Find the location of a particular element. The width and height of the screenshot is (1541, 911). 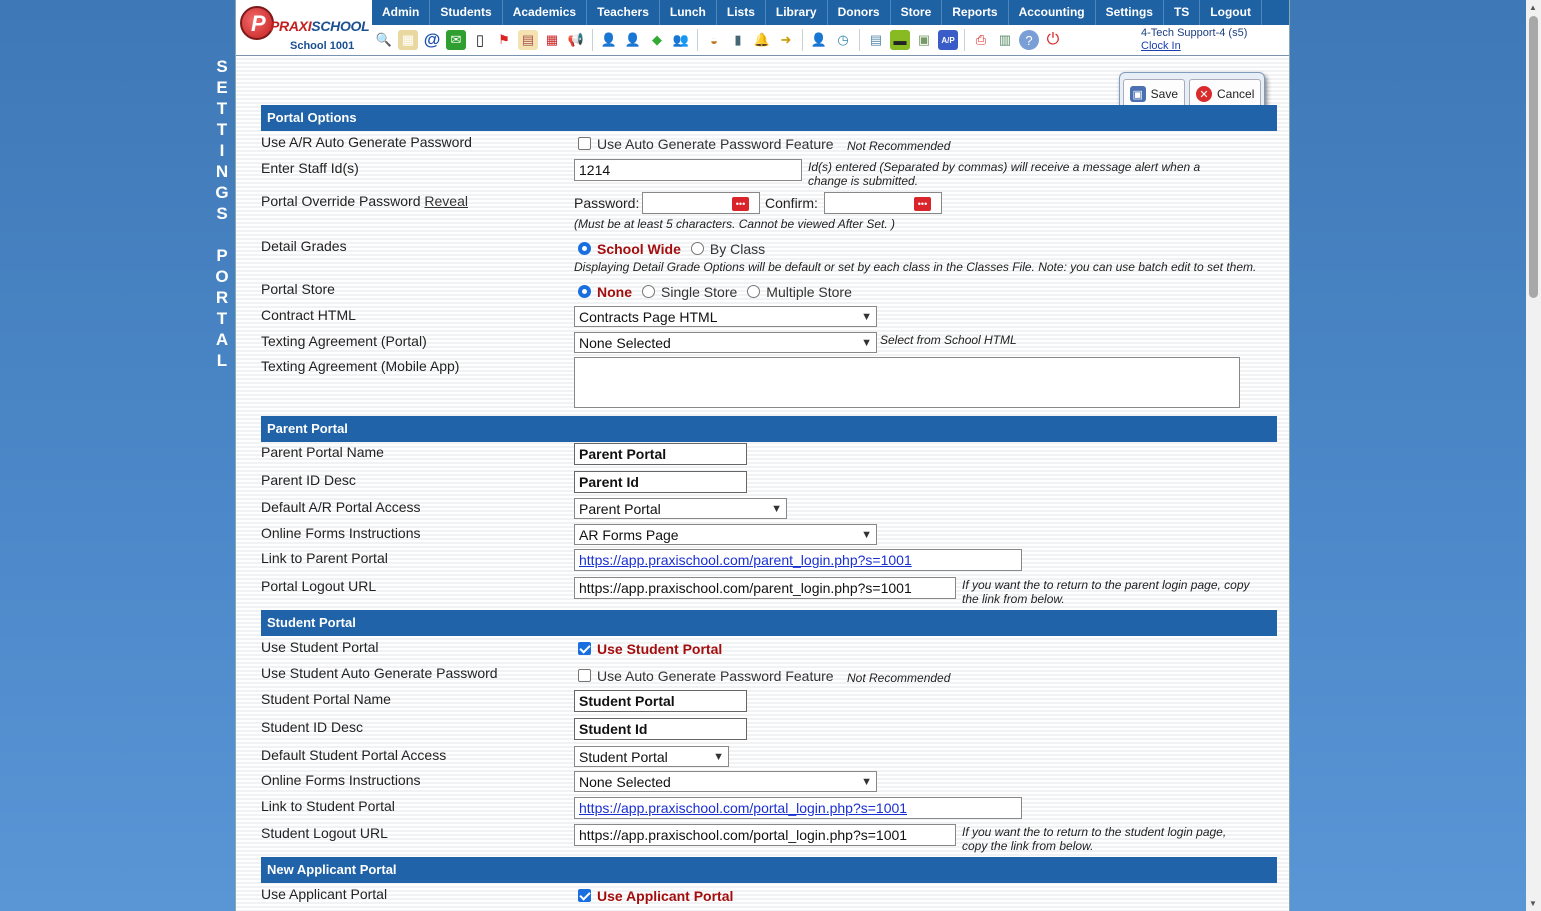

megaphone-icon: 📢 is located at coordinates (576, 40).